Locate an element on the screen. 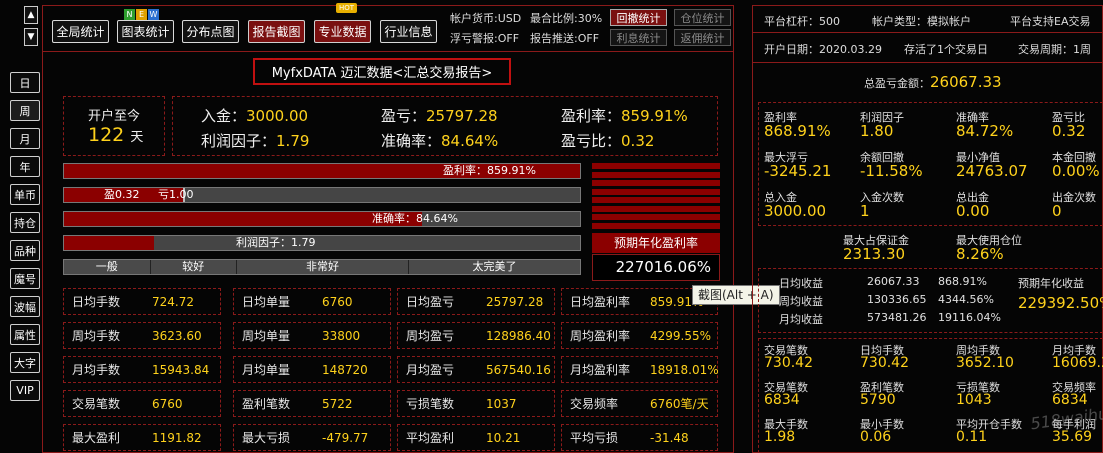 The image size is (1103, 453). stat-value: 10.21 is located at coordinates (503, 437).